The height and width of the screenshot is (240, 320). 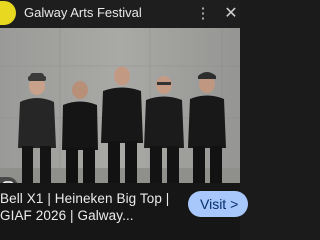 I want to click on site-name: Galway Arts Festival, so click(x=83, y=12).